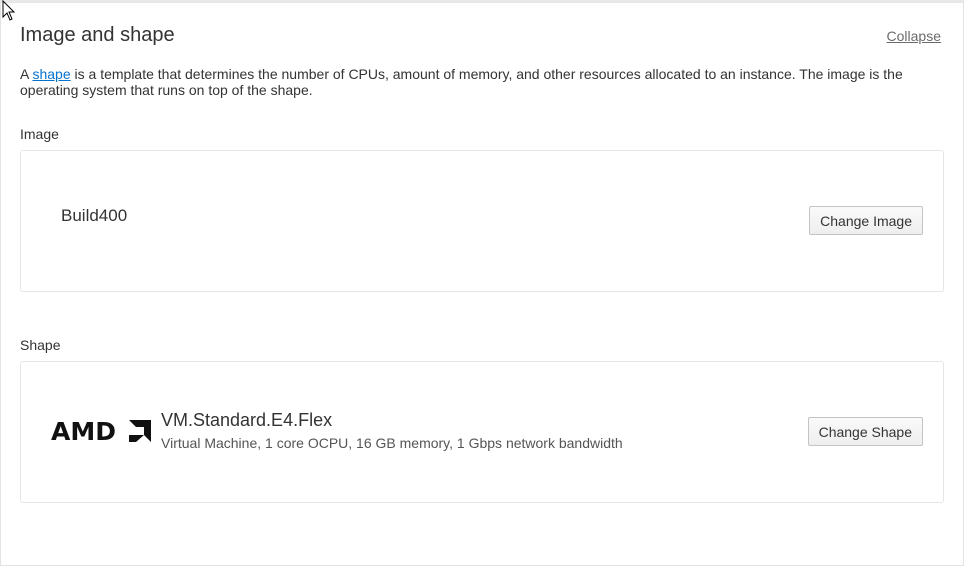 Image resolution: width=966 pixels, height=568 pixels. What do you see at coordinates (866, 220) in the screenshot?
I see `change-image-button: Change Image` at bounding box center [866, 220].